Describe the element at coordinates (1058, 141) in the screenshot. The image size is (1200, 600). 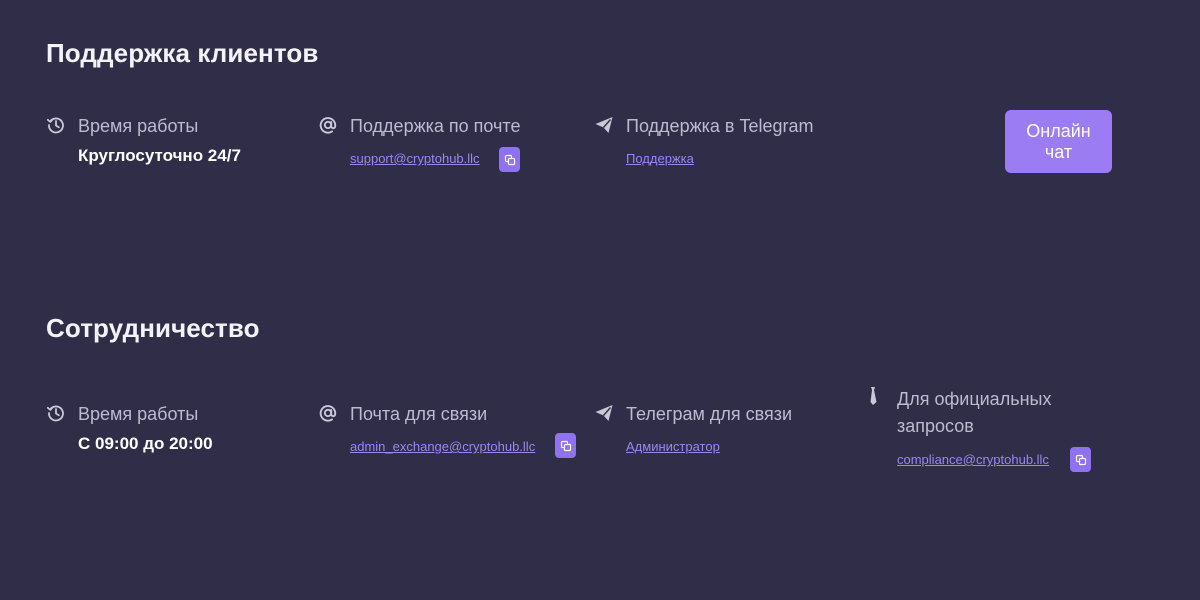
I see `online-chat-button: Онлайн чат` at that location.